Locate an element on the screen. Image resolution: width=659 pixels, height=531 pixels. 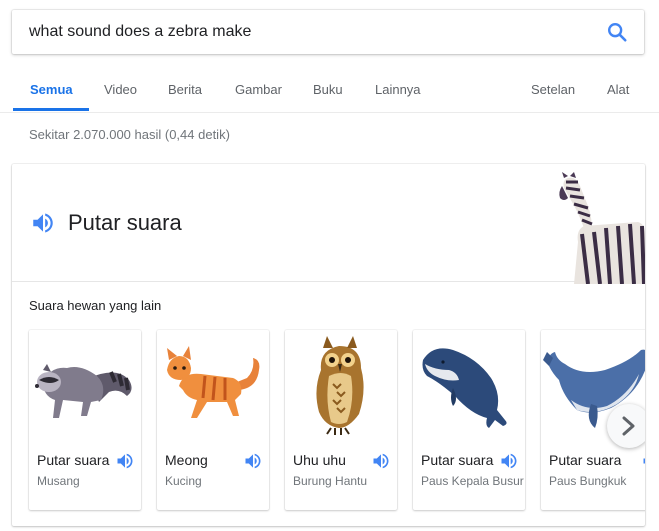
animal-card-bowhead-whale: Putar suara Paus Kepala Busur is located at coordinates (469, 420).